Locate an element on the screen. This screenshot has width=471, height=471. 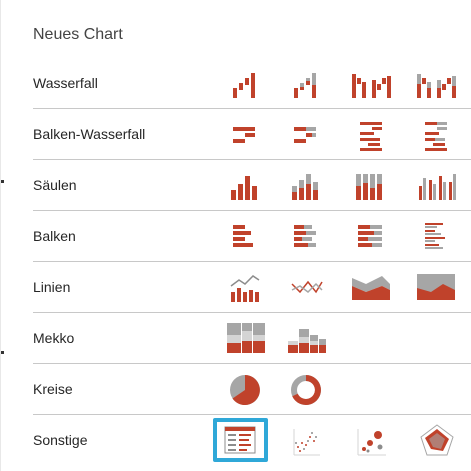
row-label: Balken-Wasserfall is located at coordinates (89, 134).